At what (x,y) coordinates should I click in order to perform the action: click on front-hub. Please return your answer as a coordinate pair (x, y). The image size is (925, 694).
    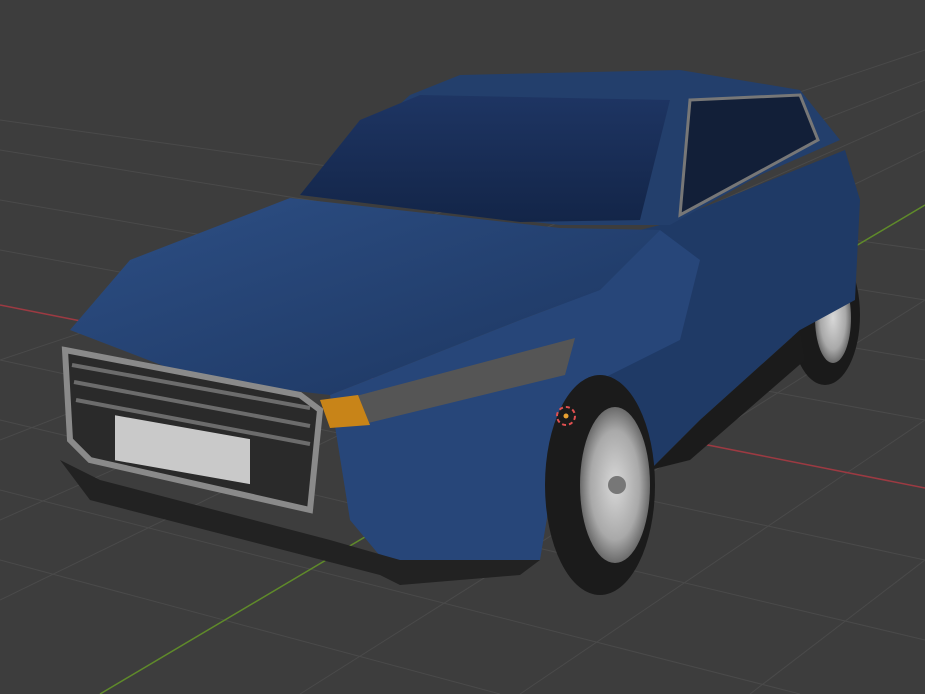
    Looking at the image, I should click on (617, 485).